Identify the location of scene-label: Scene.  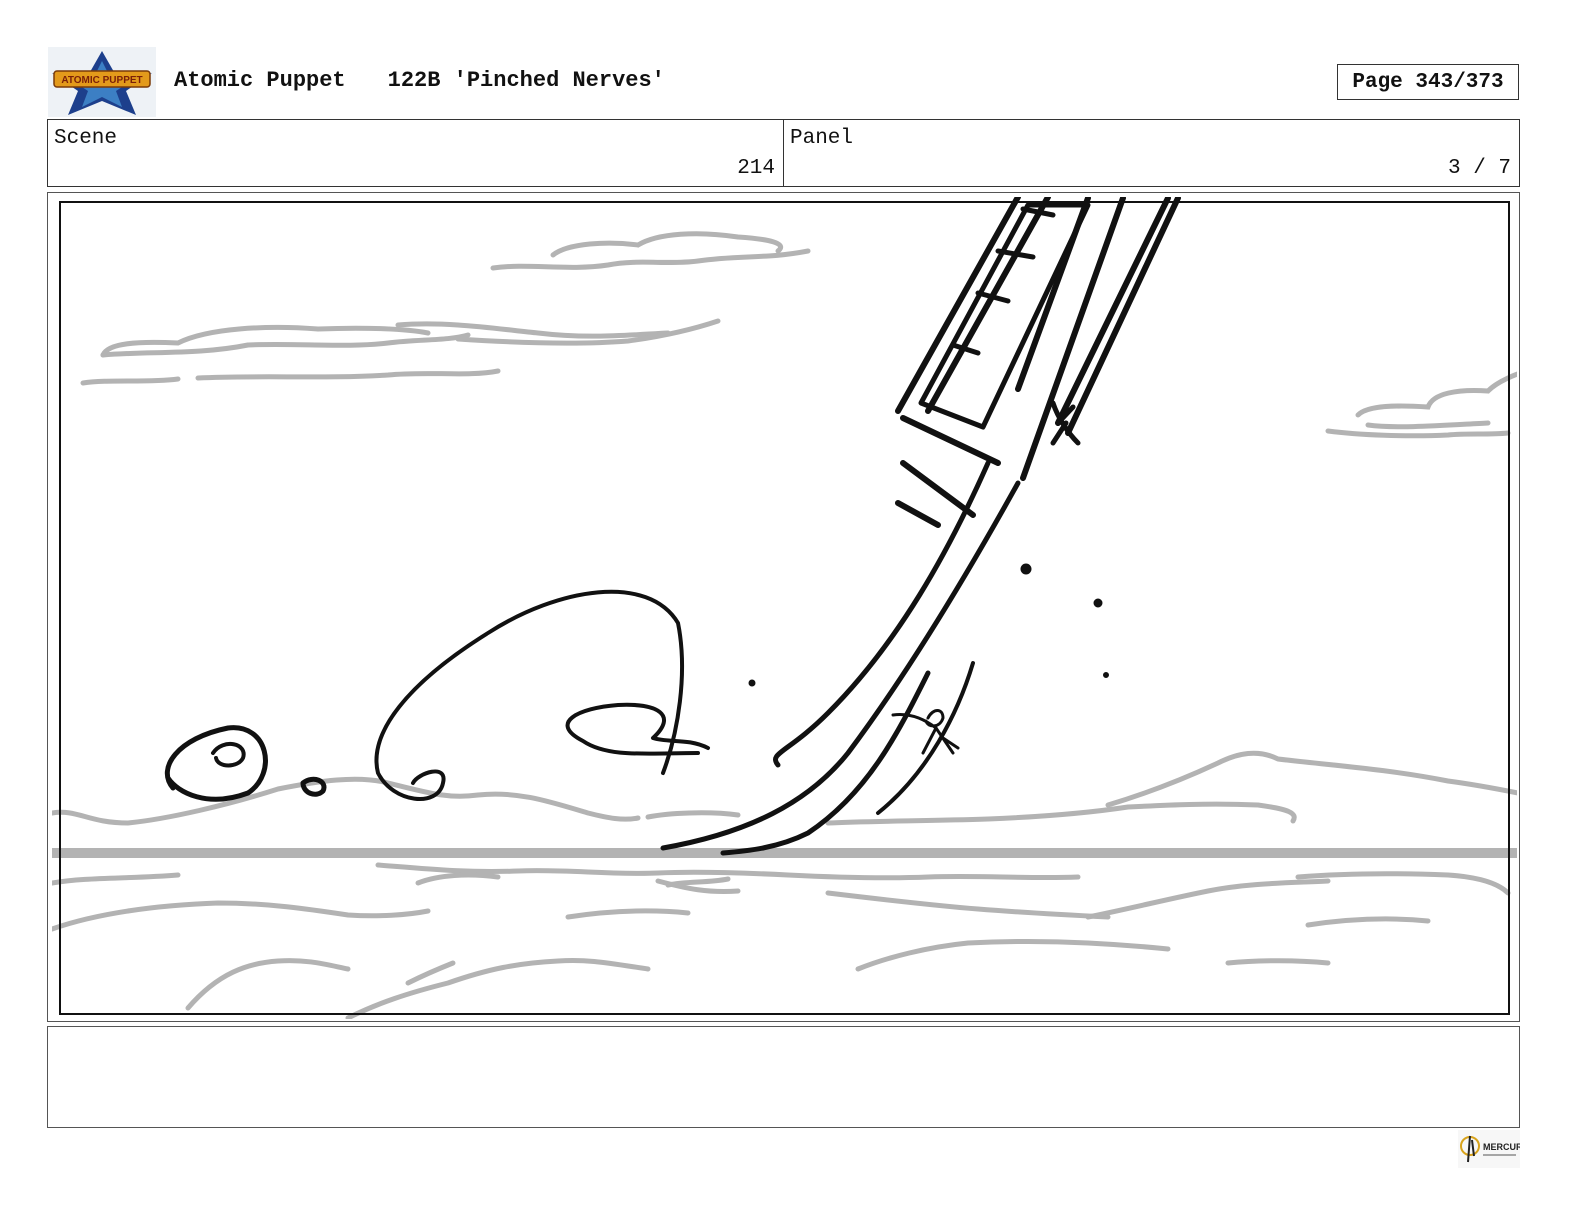
(86, 138).